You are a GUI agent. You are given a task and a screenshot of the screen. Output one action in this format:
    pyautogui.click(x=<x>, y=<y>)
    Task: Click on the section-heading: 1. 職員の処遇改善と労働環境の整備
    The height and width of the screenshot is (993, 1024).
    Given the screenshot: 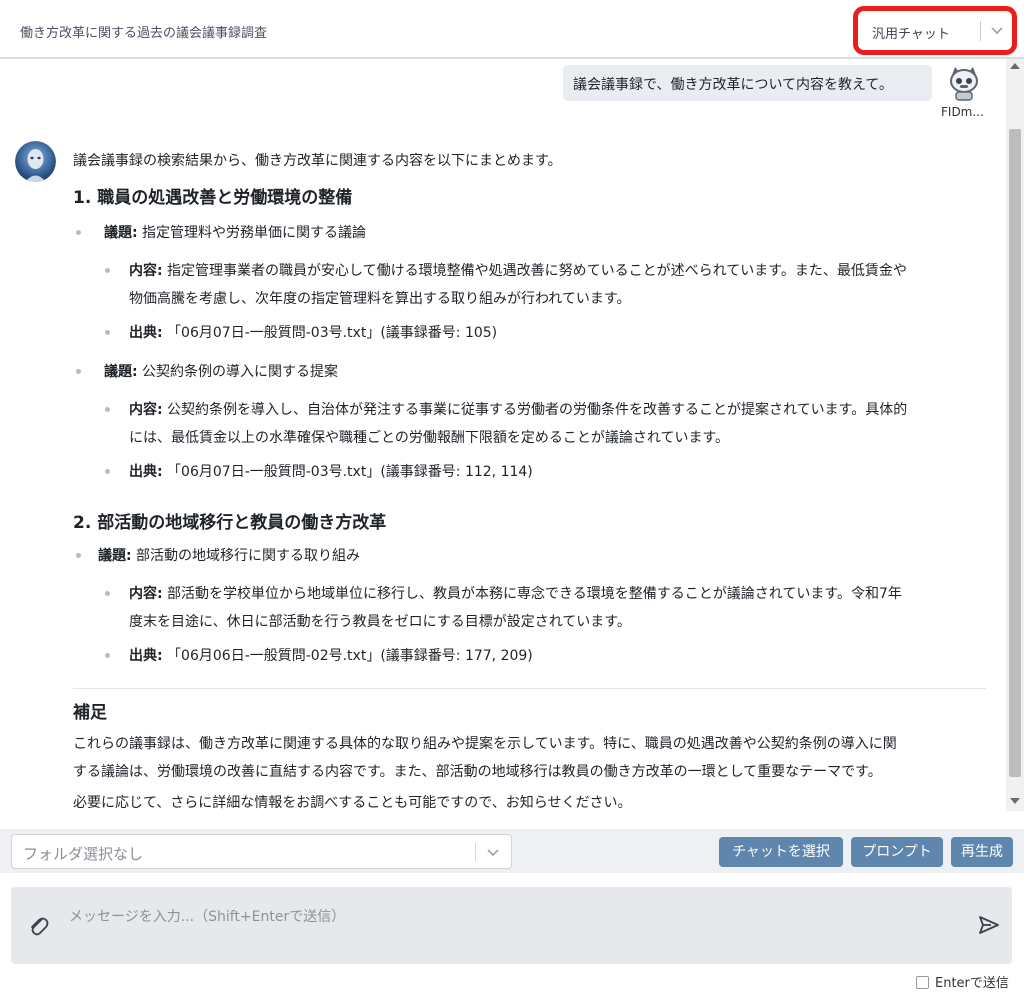 What is the action you would take?
    pyautogui.click(x=213, y=198)
    